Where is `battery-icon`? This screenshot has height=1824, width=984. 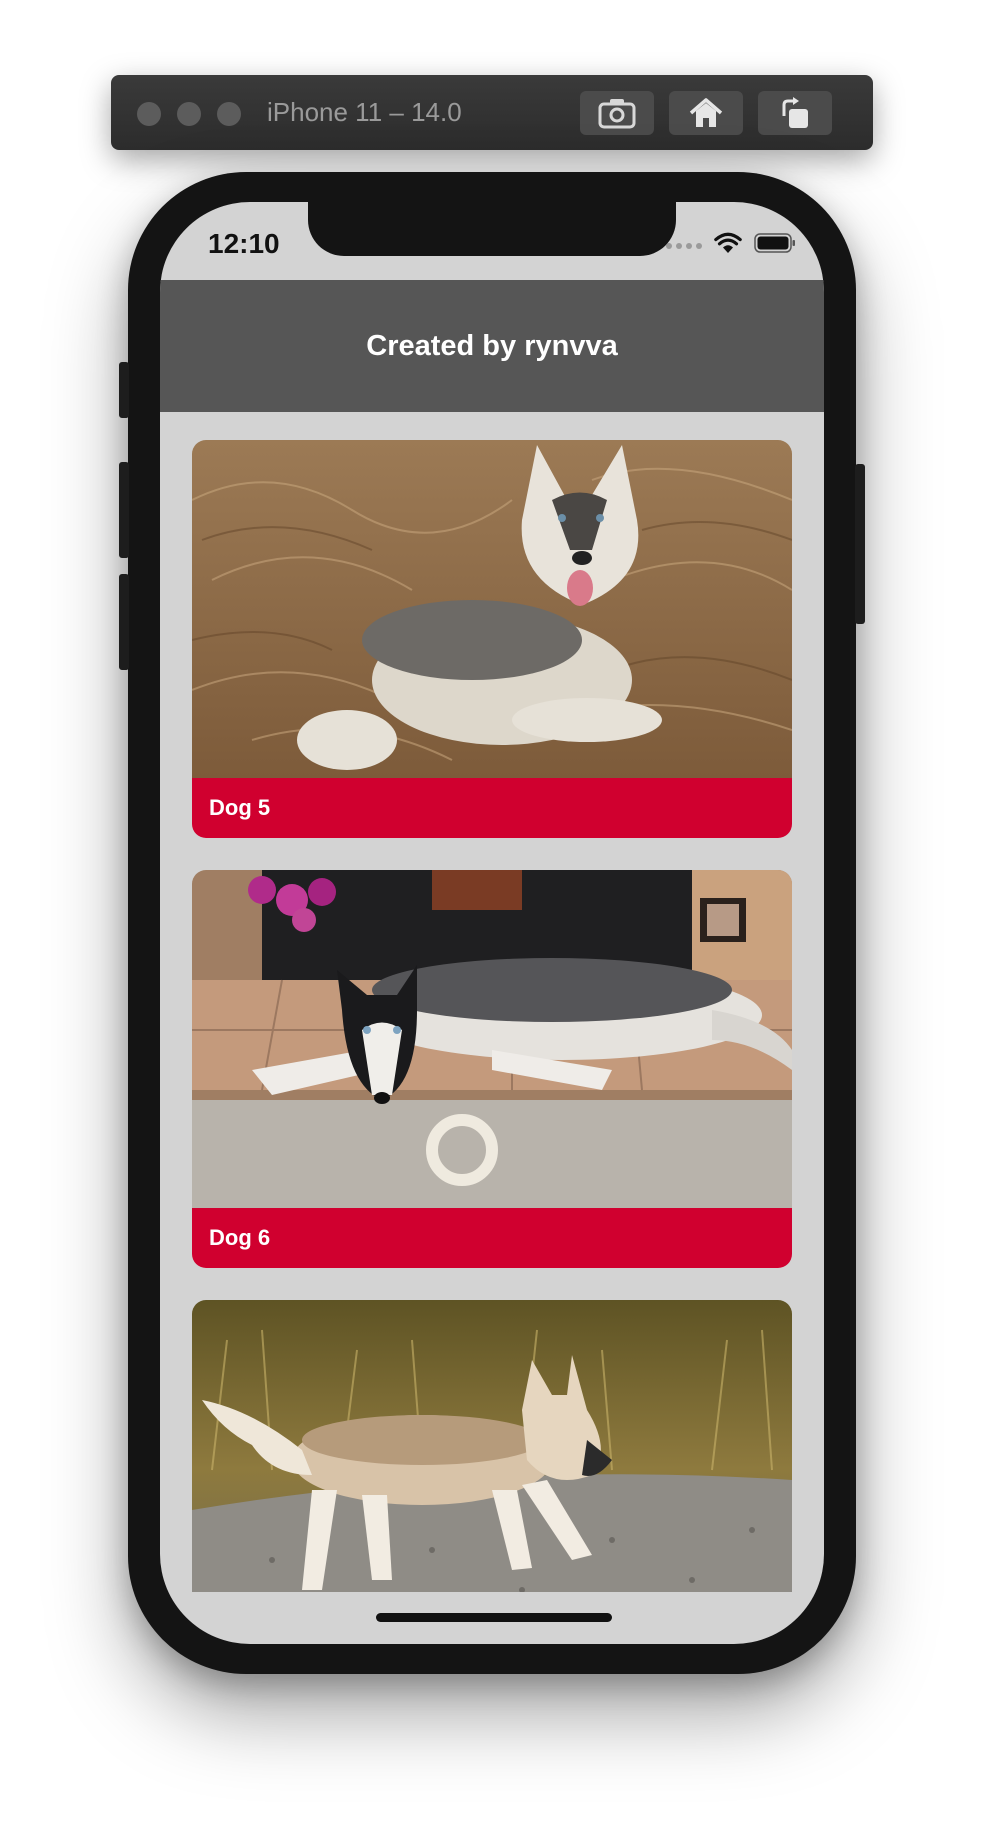
battery-icon is located at coordinates (775, 245).